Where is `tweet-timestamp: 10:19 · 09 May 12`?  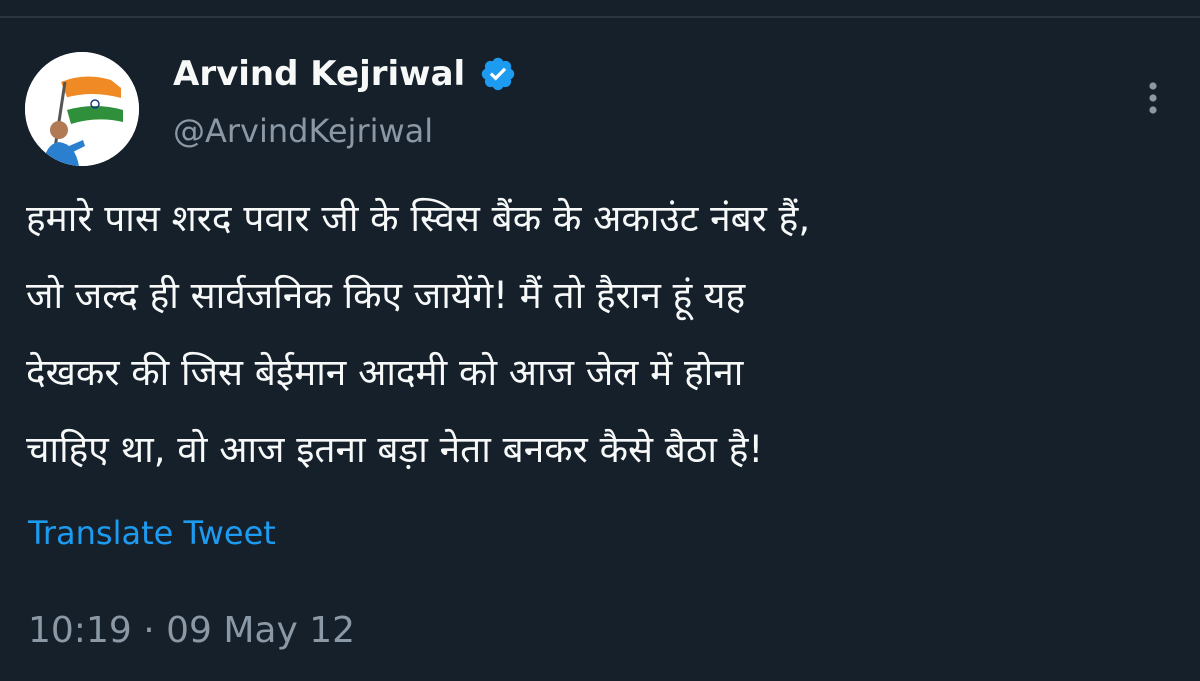 tweet-timestamp: 10:19 · 09 May 12 is located at coordinates (191, 631).